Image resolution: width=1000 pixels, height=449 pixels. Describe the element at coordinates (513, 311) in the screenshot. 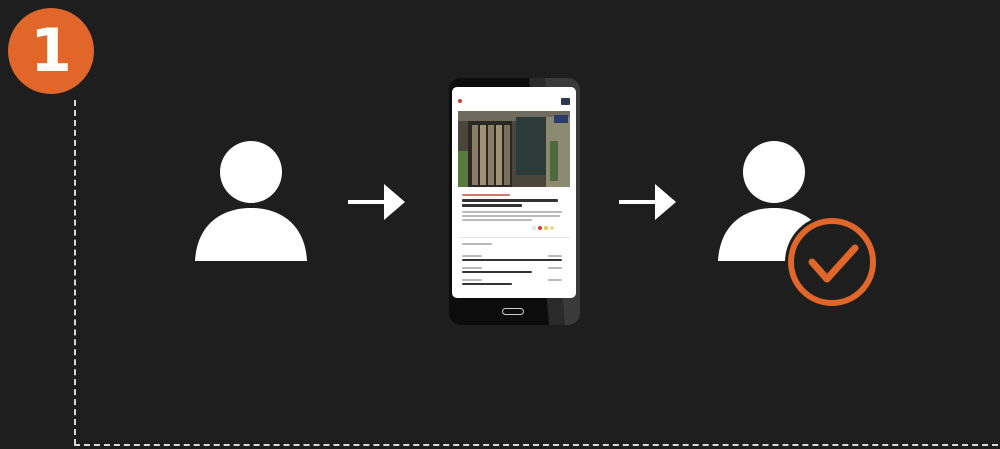

I see `home-button-icon` at that location.